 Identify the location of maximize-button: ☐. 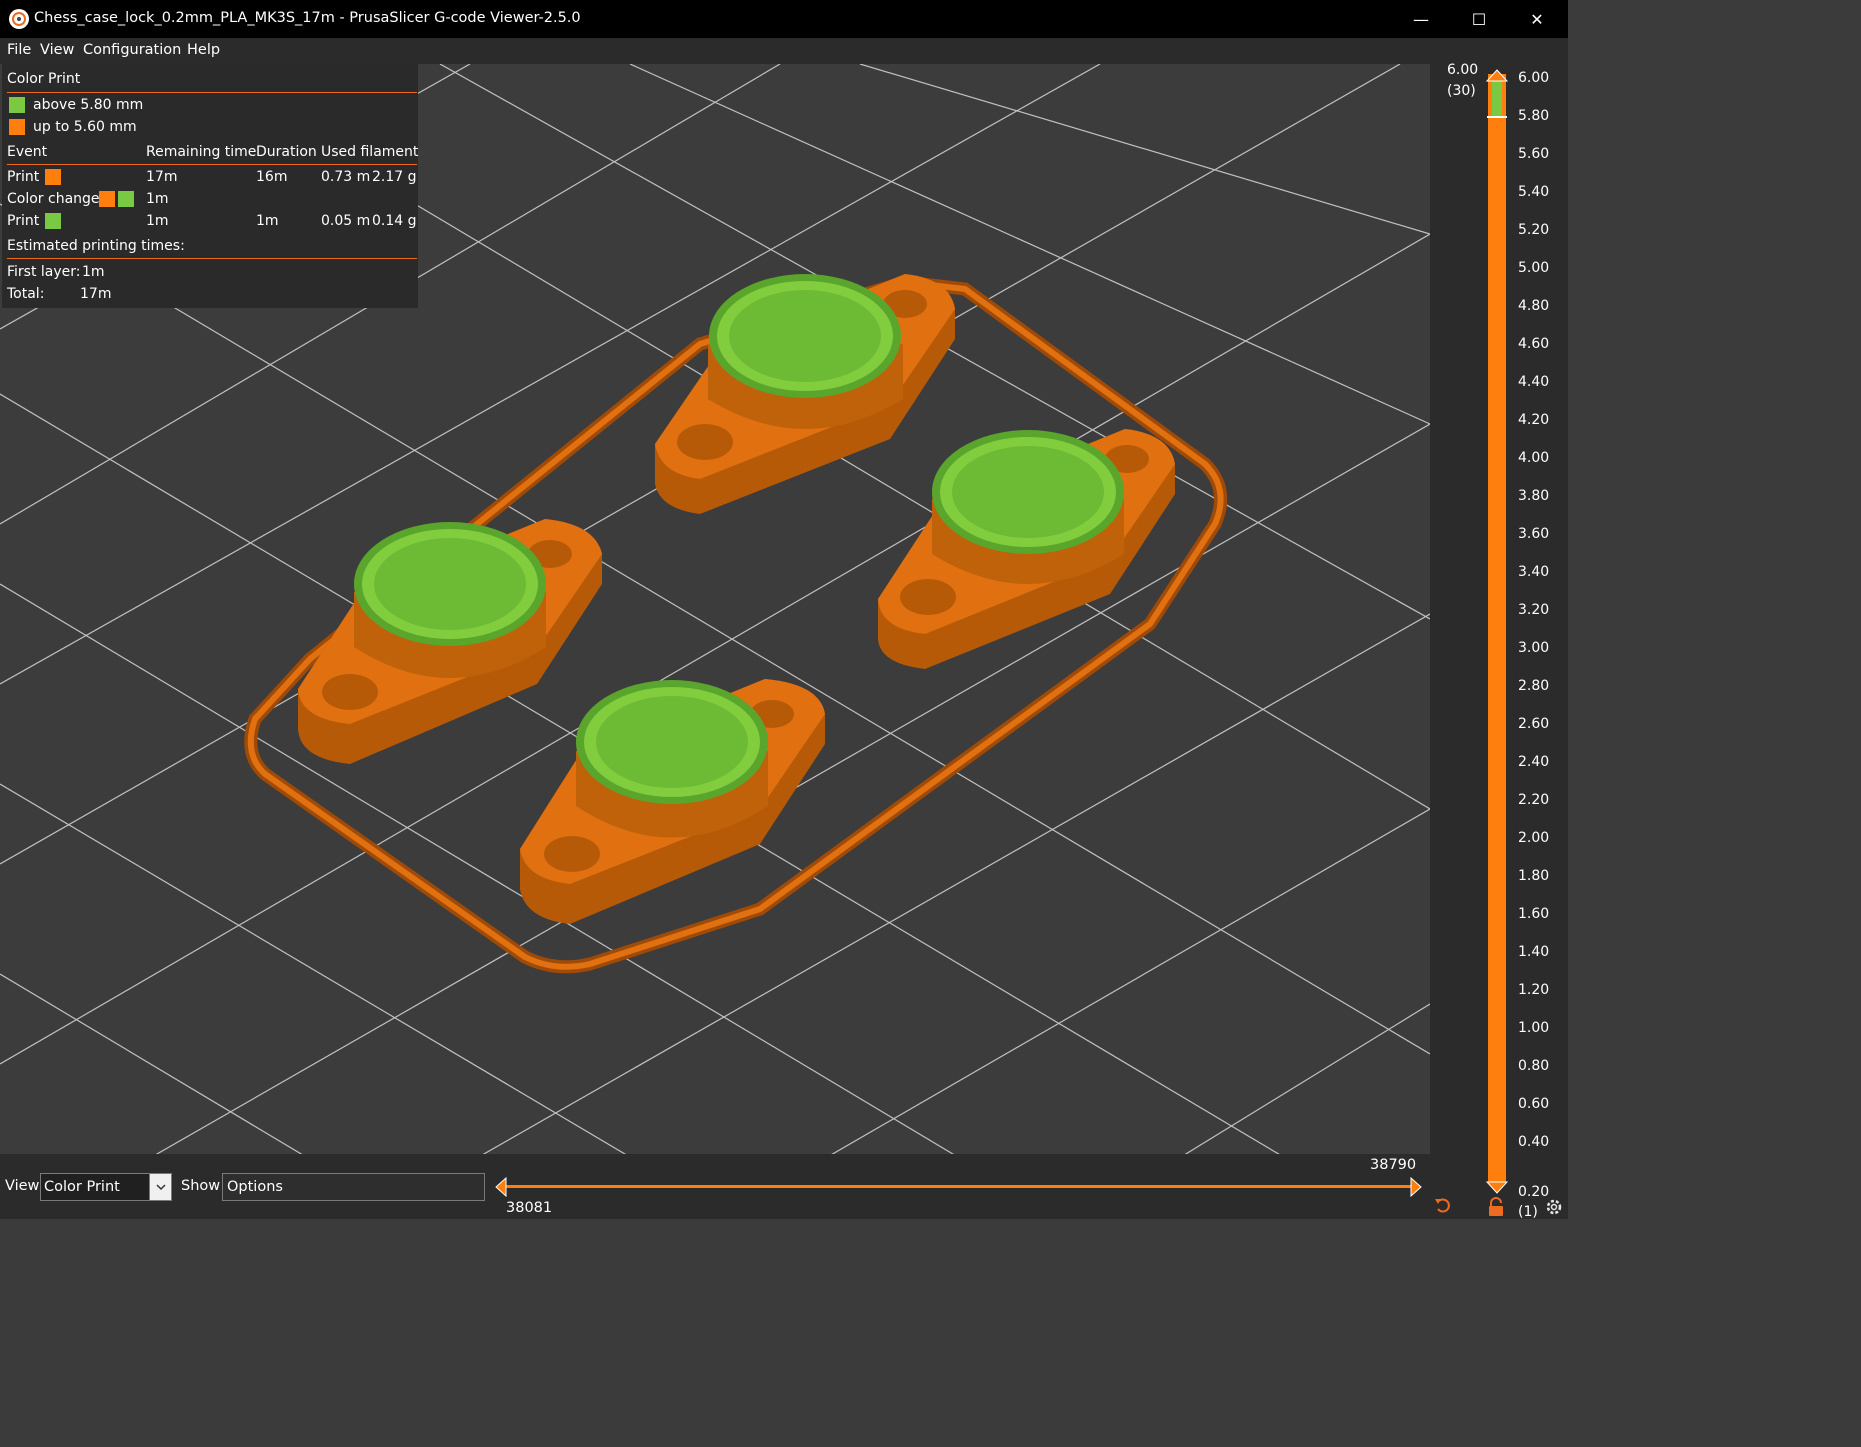
(1479, 19).